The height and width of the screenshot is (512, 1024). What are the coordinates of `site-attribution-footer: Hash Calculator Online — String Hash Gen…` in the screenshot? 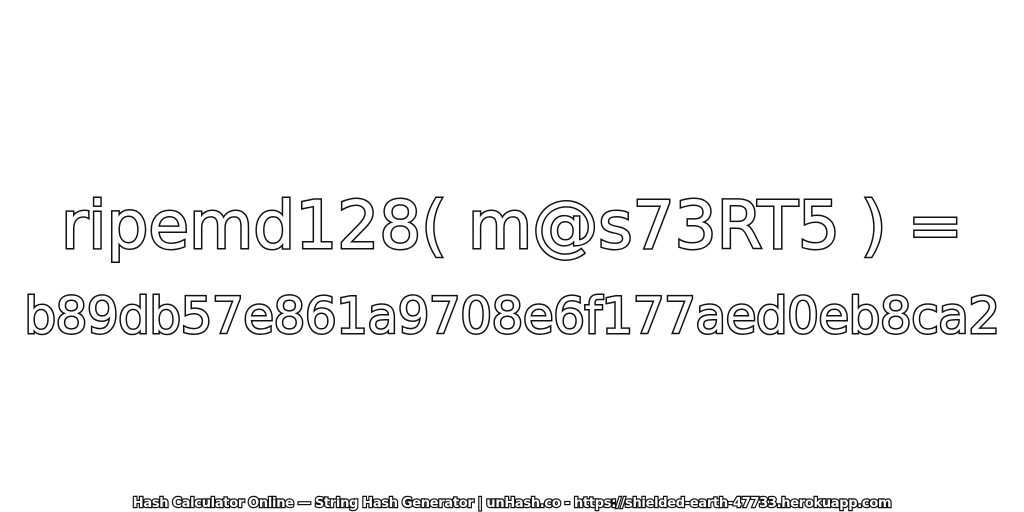 It's located at (512, 503).